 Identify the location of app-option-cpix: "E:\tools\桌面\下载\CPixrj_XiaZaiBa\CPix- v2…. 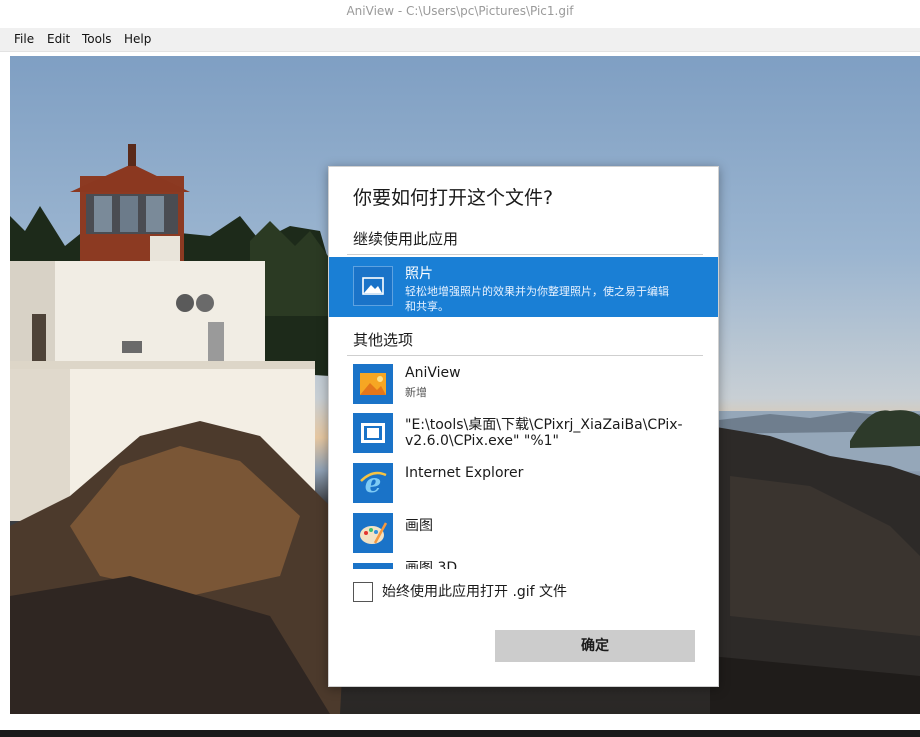
(524, 435).